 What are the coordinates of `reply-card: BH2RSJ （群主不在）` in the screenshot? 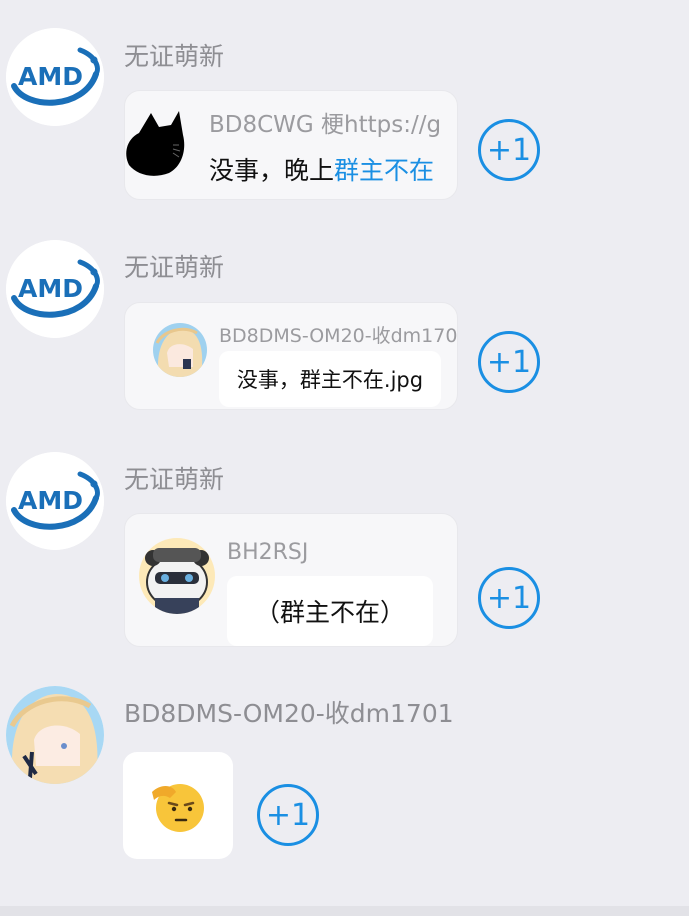 It's located at (291, 580).